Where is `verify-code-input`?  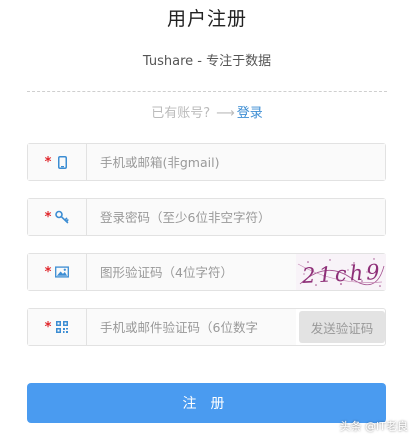
verify-code-input is located at coordinates (191, 327).